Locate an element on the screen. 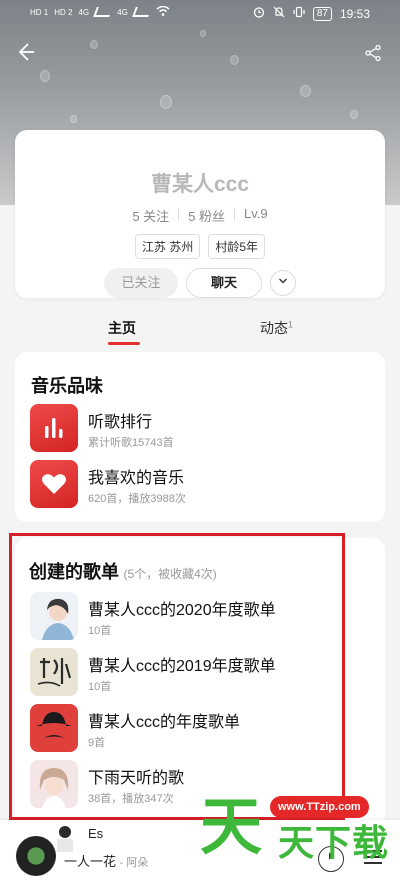 This screenshot has height=888, width=400. share-icon is located at coordinates (373, 53).